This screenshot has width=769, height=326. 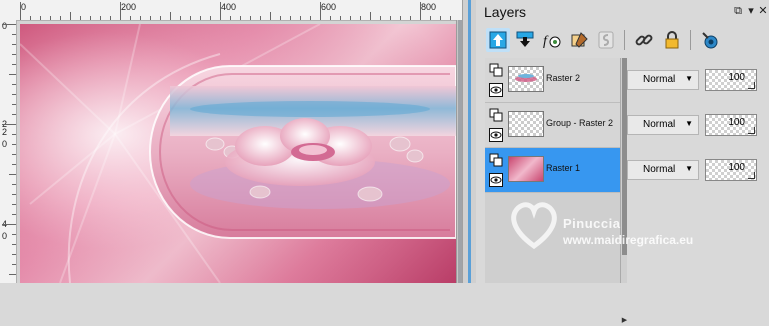 I want to click on watermark-url: www.maidiregrafica.eu, so click(x=628, y=240).